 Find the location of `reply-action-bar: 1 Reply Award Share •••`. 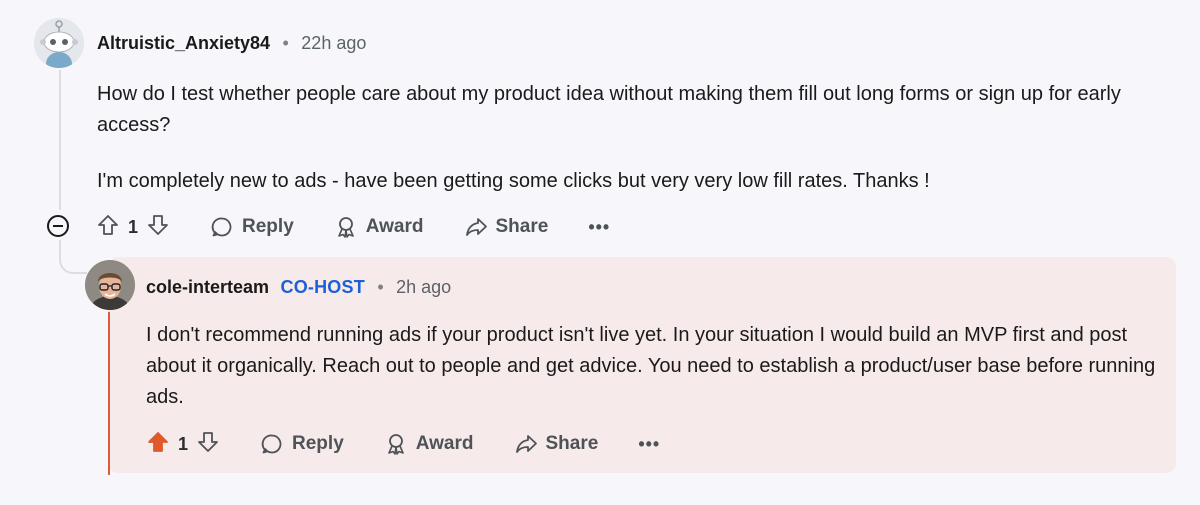

reply-action-bar: 1 Reply Award Share ••• is located at coordinates (403, 444).